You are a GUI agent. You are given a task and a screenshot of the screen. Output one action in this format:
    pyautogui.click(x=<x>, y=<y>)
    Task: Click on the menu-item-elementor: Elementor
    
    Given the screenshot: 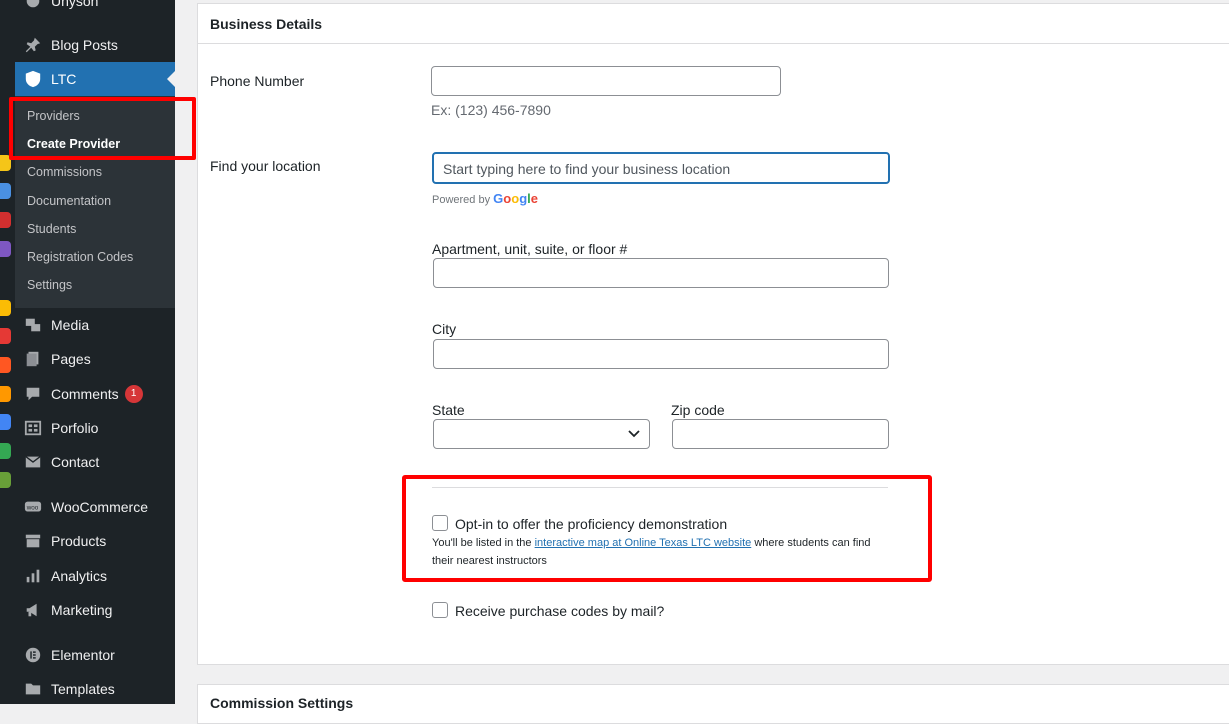 What is the action you would take?
    pyautogui.click(x=95, y=655)
    